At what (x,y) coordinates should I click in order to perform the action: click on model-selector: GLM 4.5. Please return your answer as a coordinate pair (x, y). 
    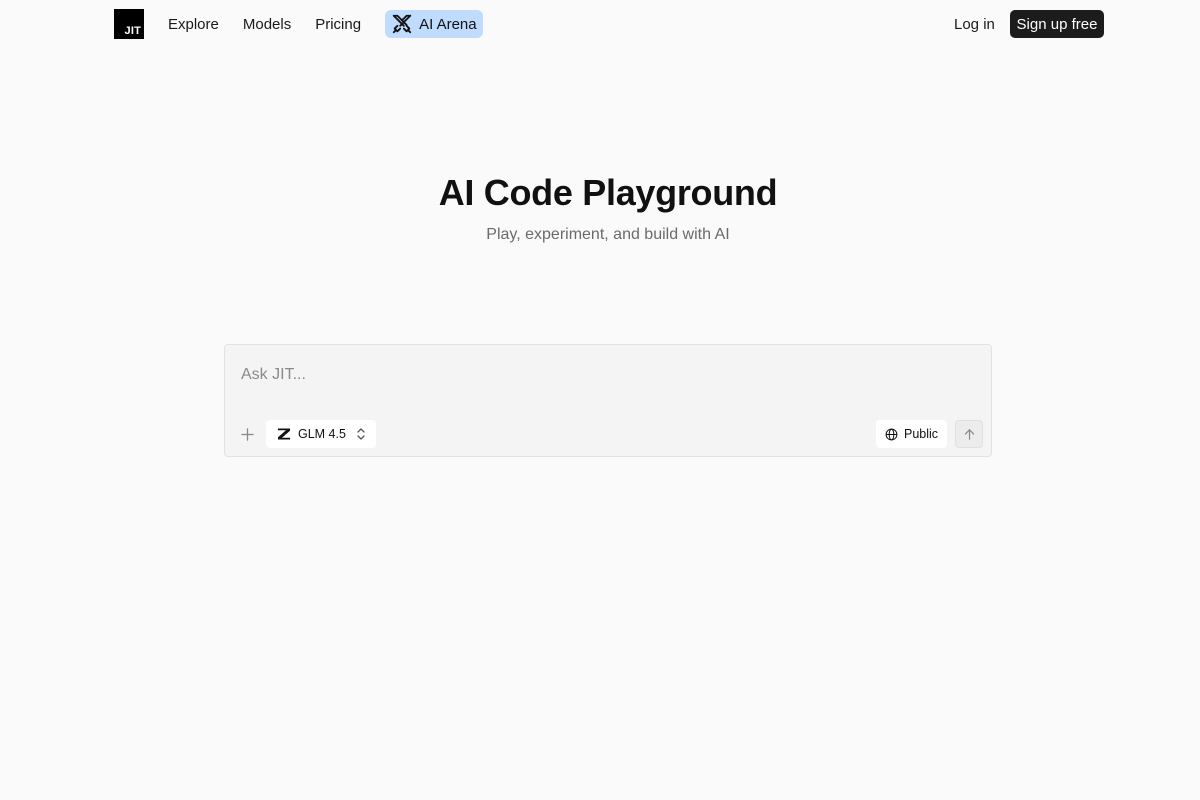
    Looking at the image, I should click on (321, 434).